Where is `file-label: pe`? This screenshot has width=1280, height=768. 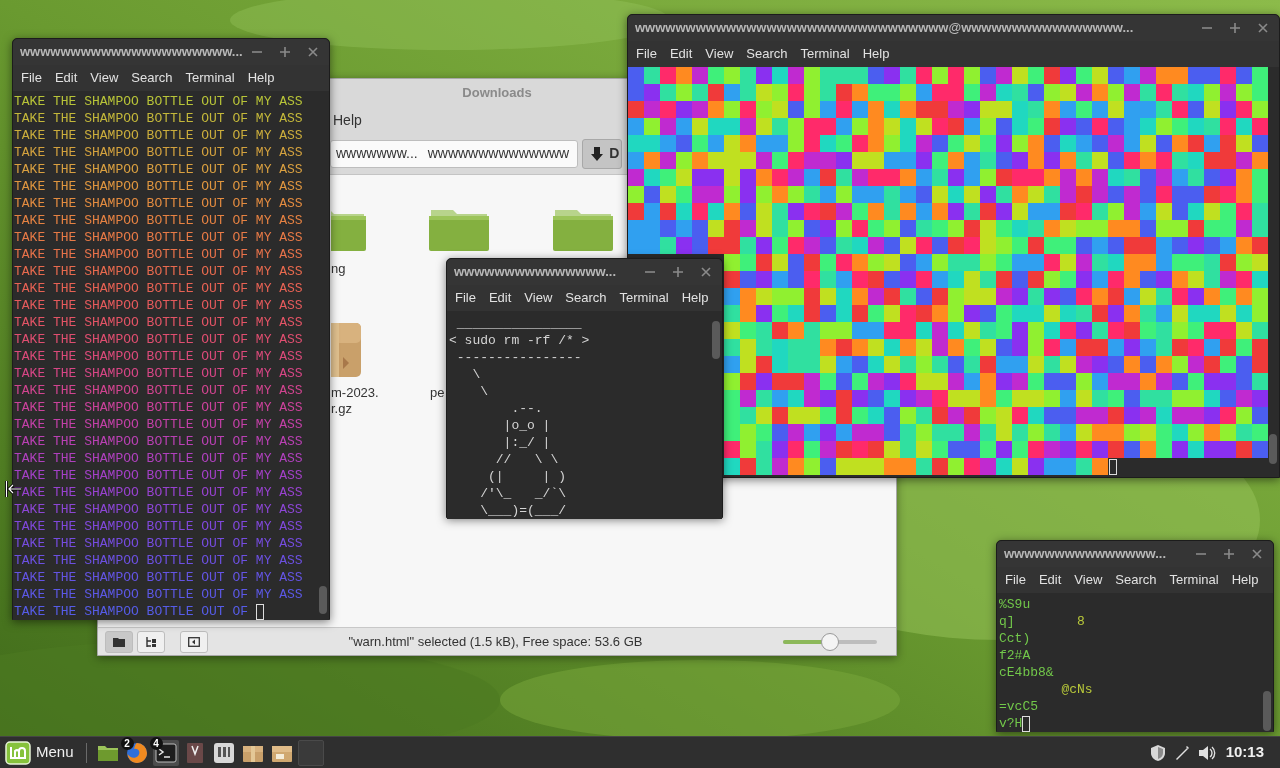
file-label: pe is located at coordinates (437, 393).